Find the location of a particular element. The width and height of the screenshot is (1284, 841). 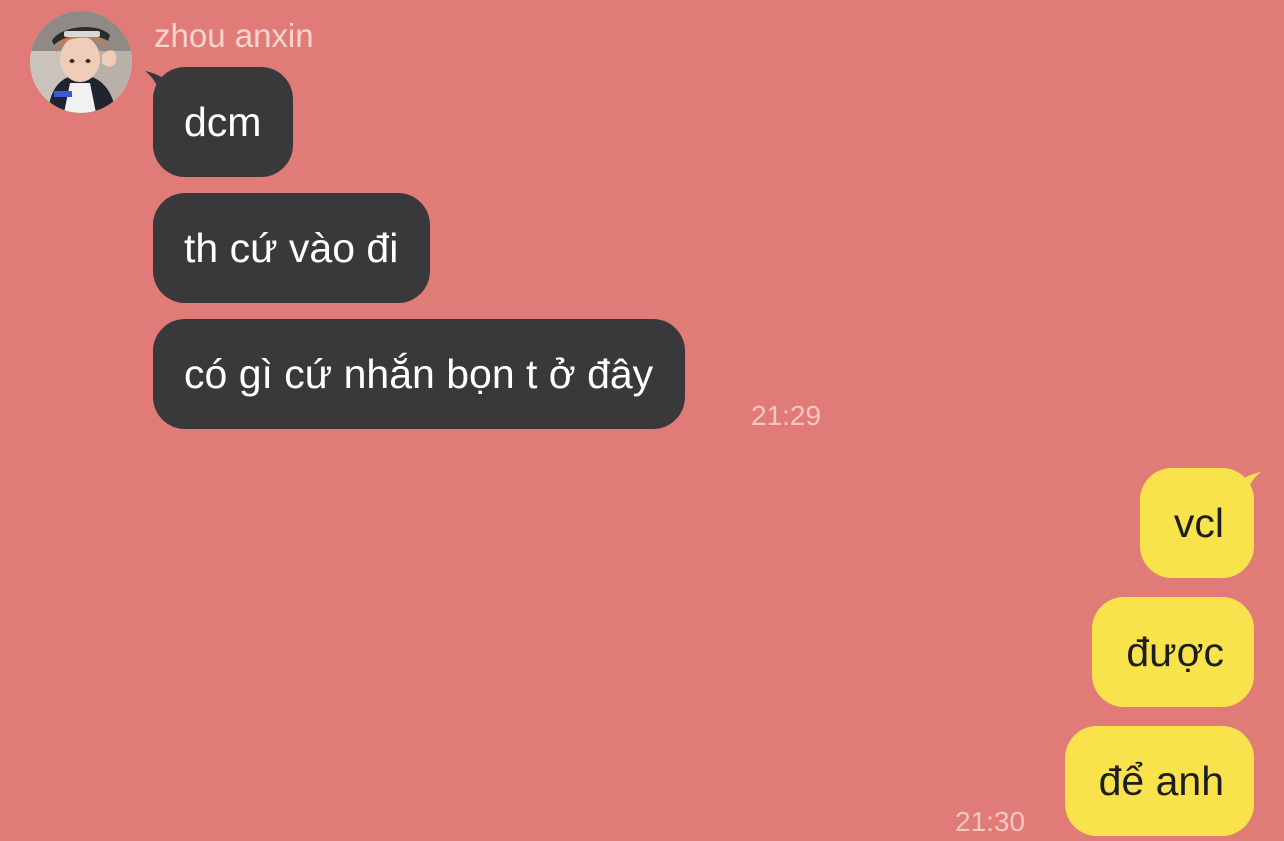

incoming-timestamp: 21:29 is located at coordinates (786, 415).